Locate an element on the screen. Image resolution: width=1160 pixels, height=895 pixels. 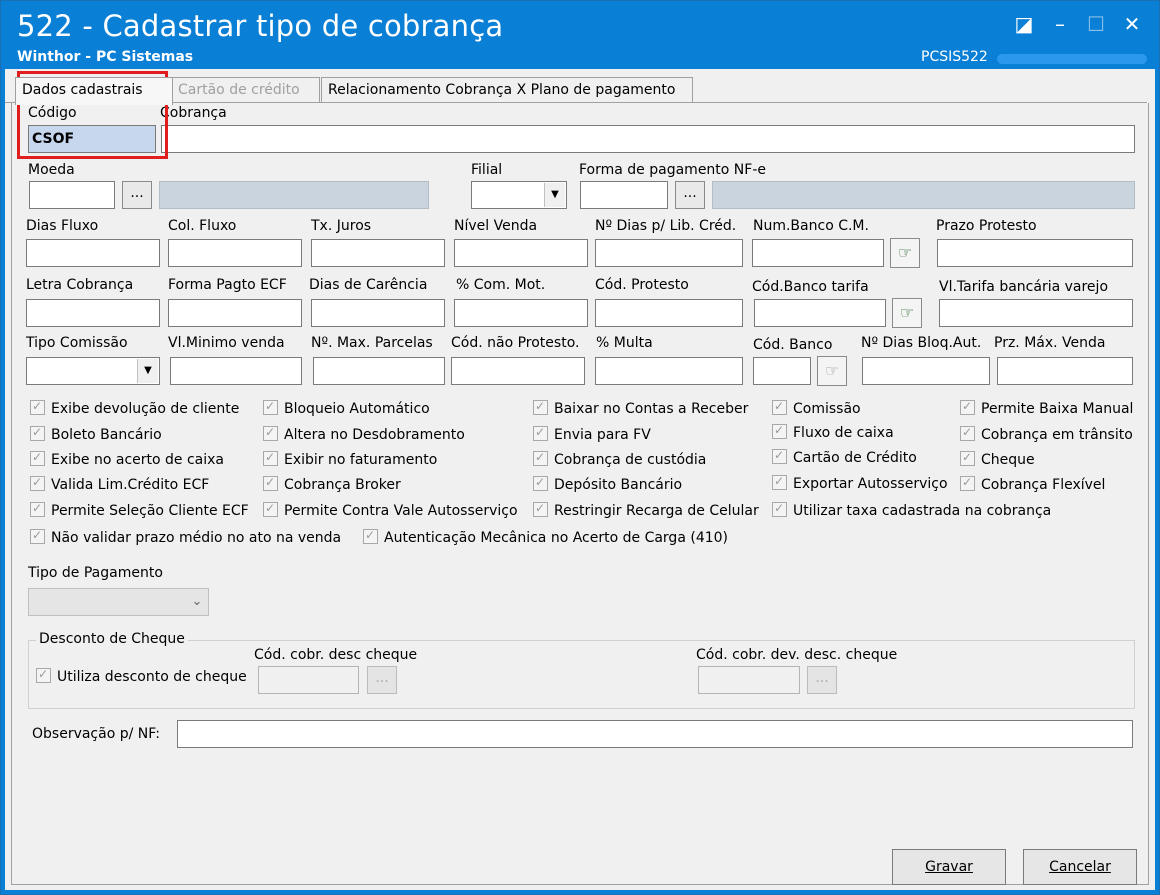
checkbox-cartao-credito: Cartão de Crédito is located at coordinates (844, 456).